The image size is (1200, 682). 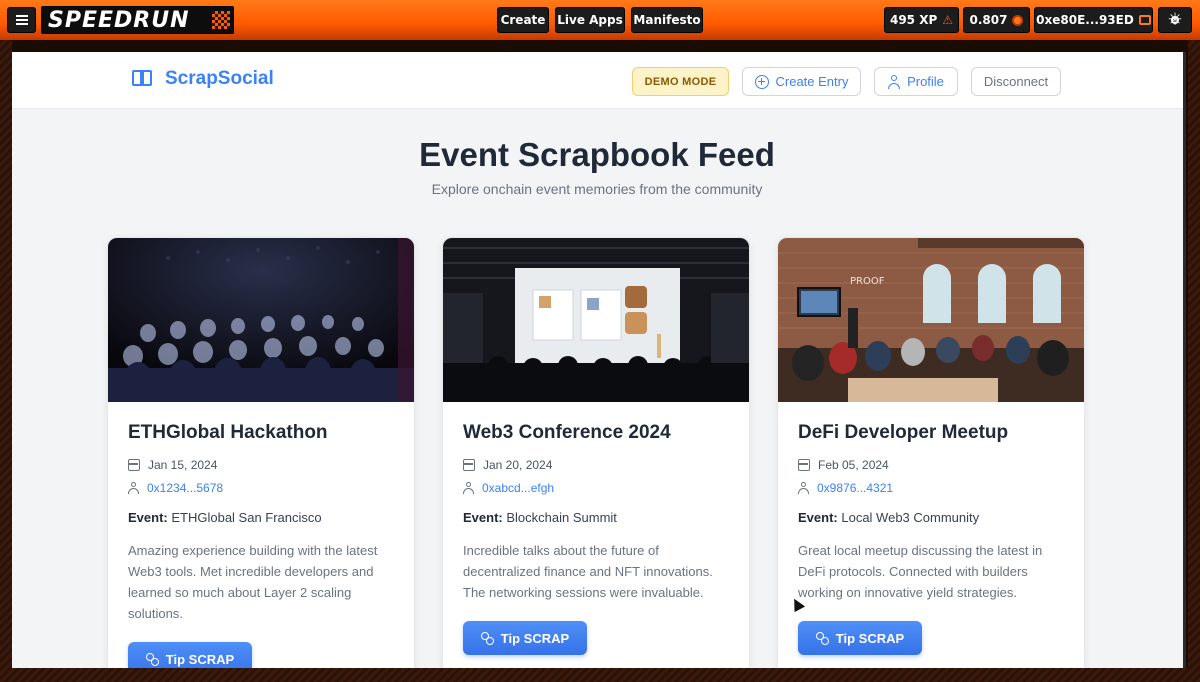 I want to click on event-name: ETHGlobal San Francisco, so click(x=246, y=517).